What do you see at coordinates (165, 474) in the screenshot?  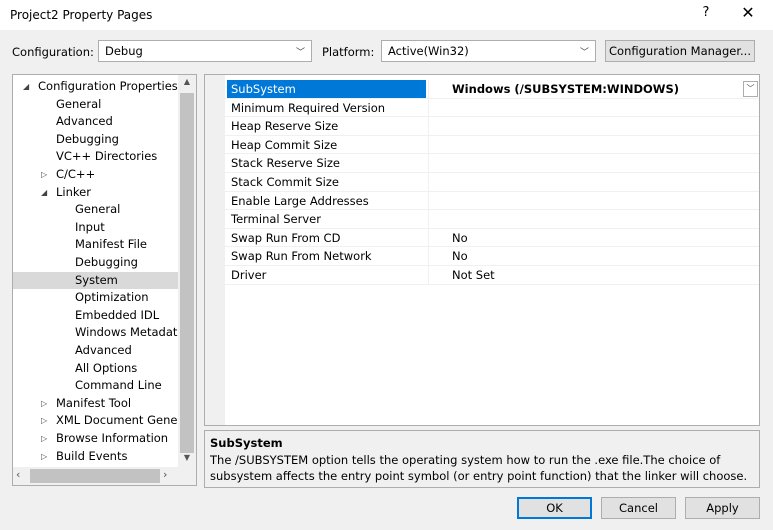 I see `scroll-right-icon: ›` at bounding box center [165, 474].